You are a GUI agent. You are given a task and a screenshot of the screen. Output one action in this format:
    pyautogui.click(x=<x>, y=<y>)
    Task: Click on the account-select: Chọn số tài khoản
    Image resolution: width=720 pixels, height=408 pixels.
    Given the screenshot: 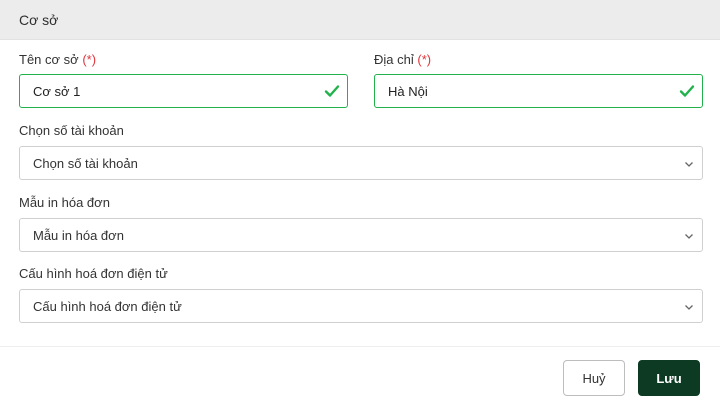 What is the action you would take?
    pyautogui.click(x=361, y=163)
    